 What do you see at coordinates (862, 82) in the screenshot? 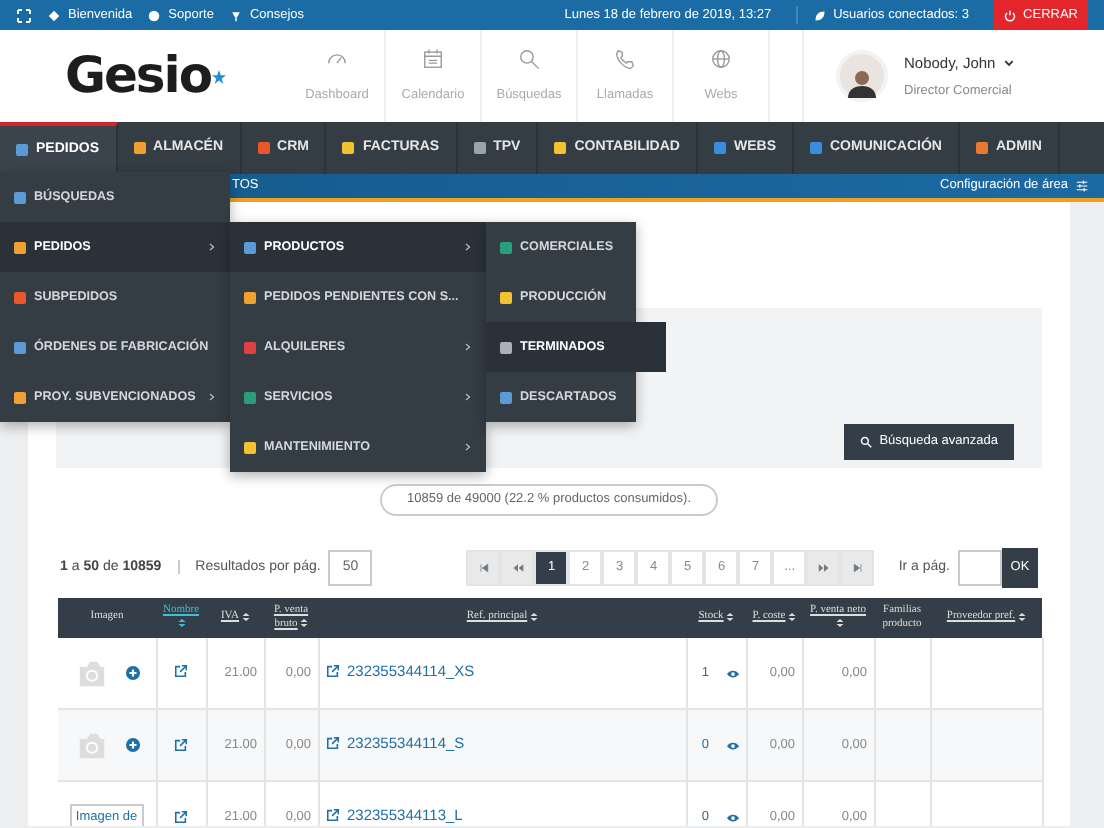
I see `person-icon` at bounding box center [862, 82].